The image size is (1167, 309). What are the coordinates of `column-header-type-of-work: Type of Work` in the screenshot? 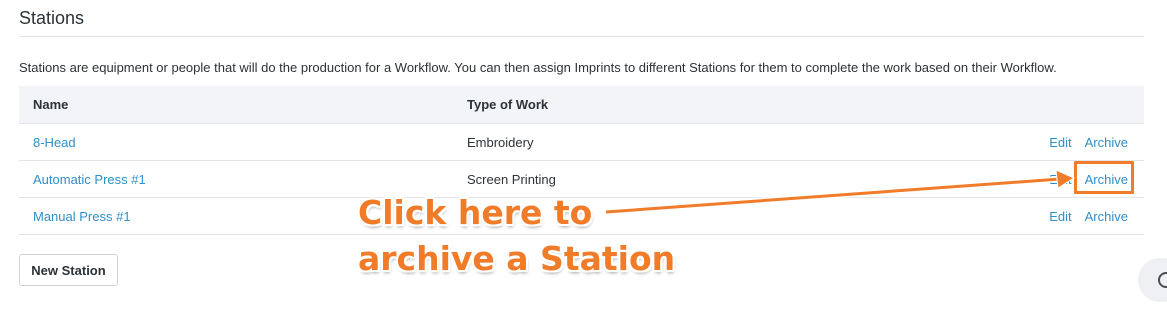 It's located at (508, 104).